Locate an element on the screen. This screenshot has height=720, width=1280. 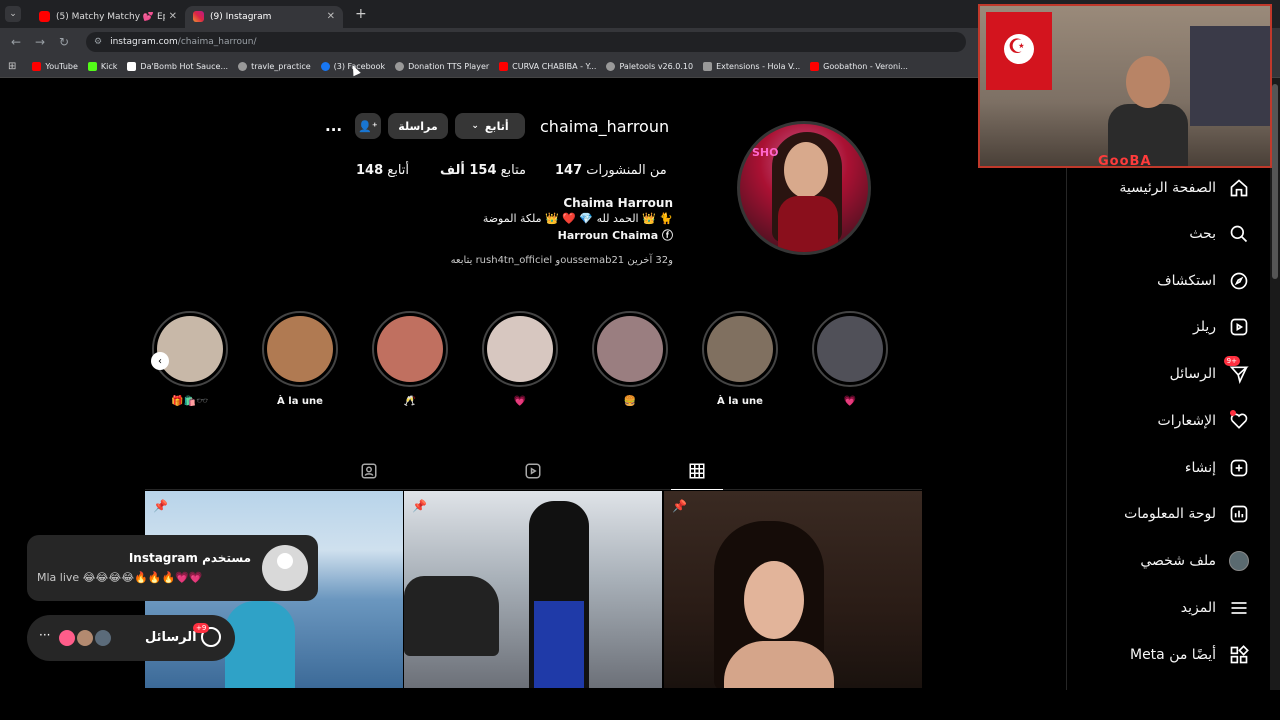
message-button: مراسلة is located at coordinates (418, 126).